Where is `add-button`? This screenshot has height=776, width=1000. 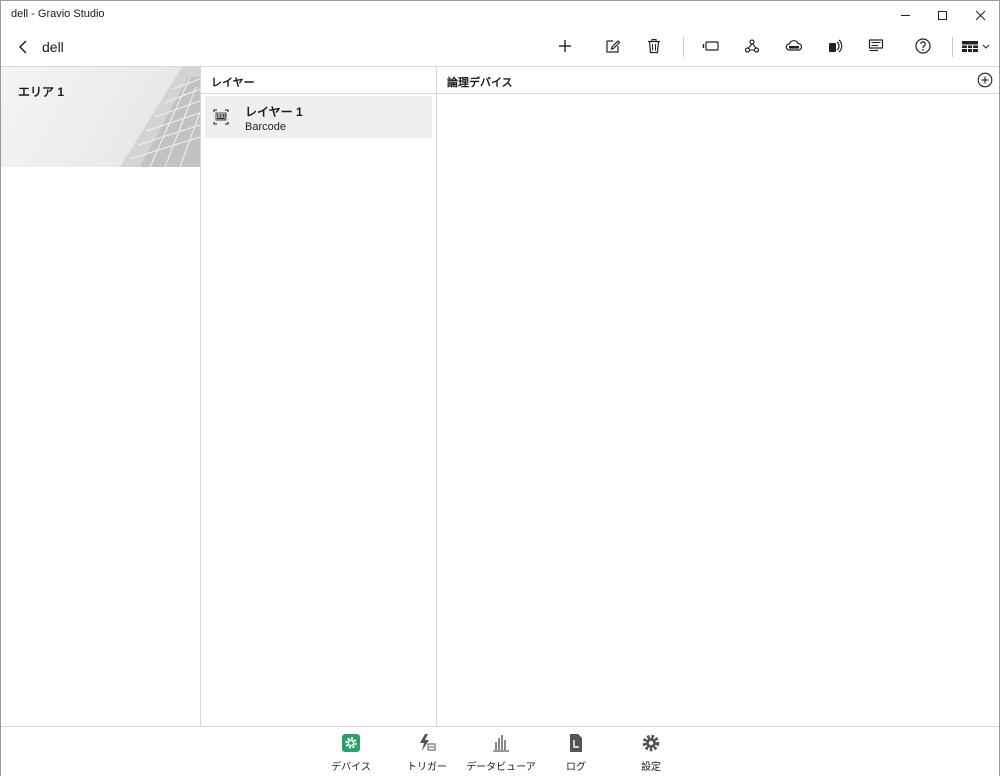 add-button is located at coordinates (565, 46).